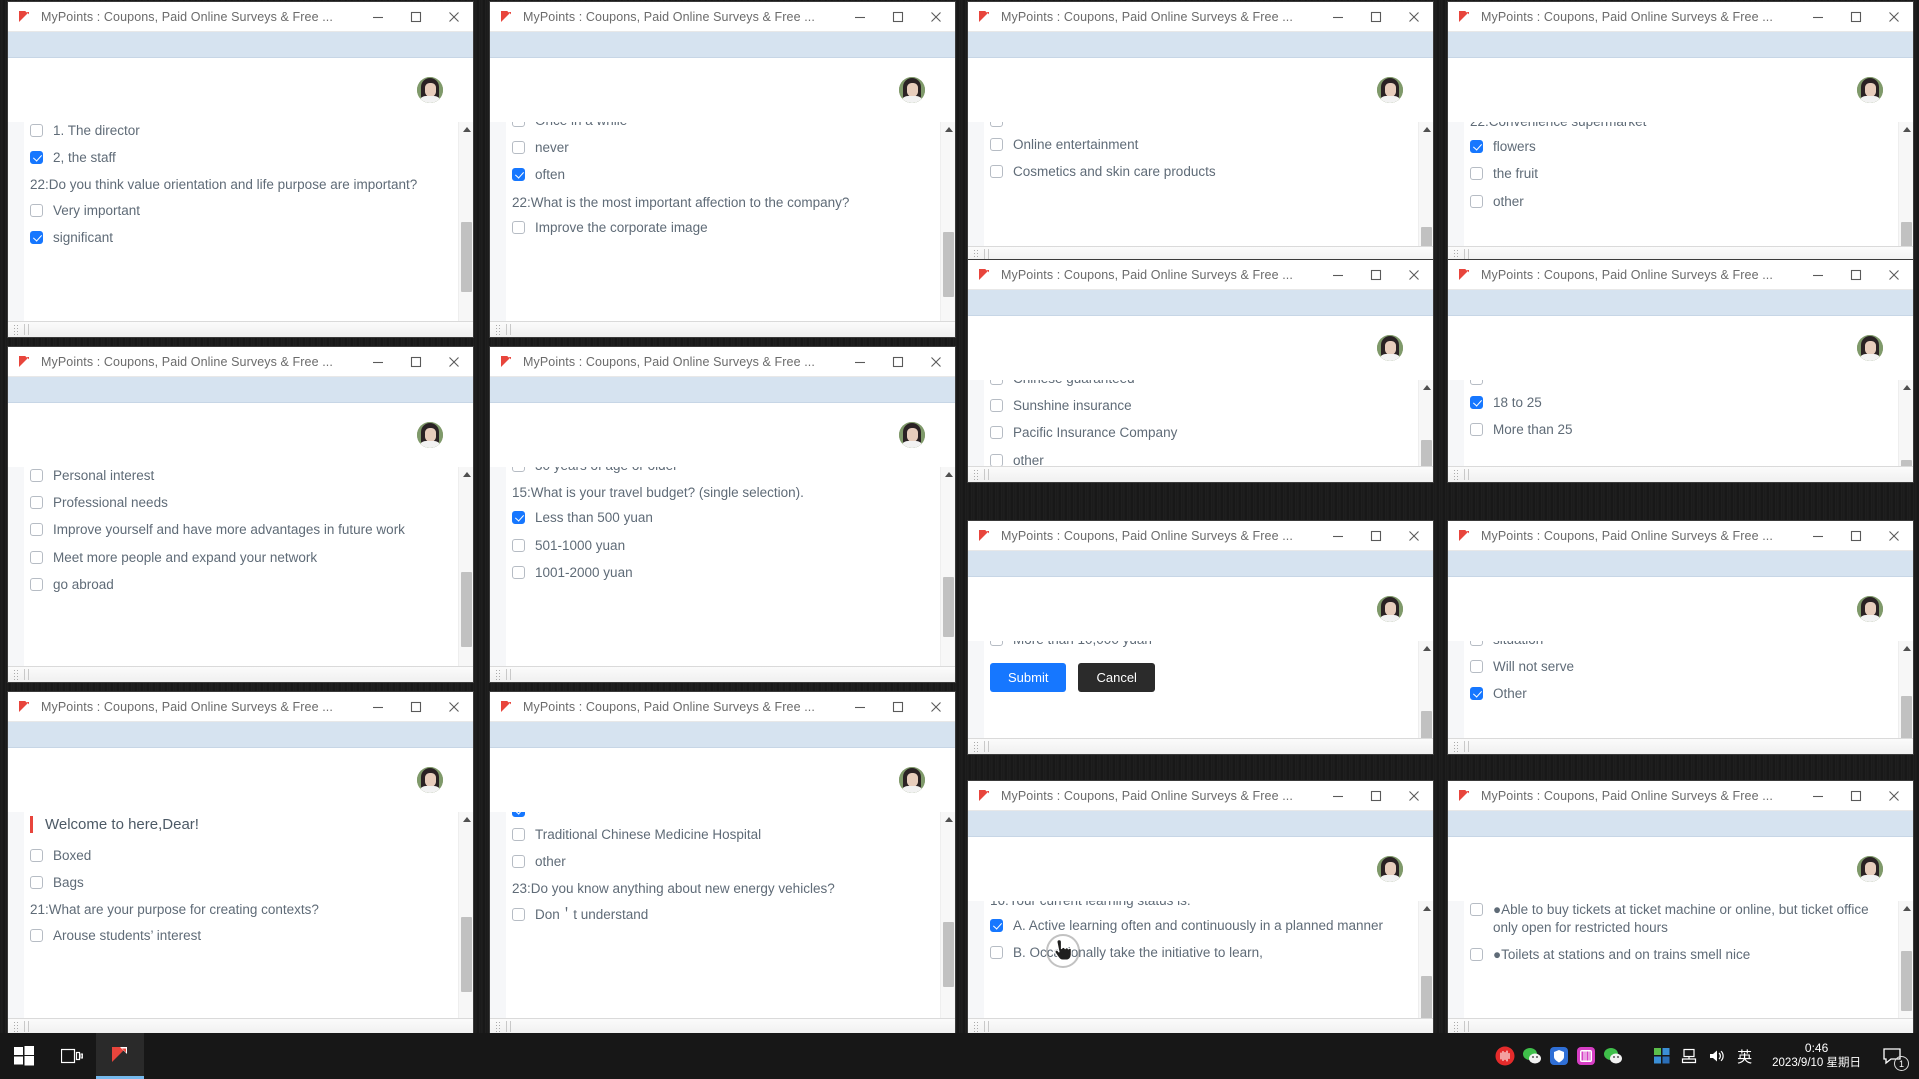 Image resolution: width=1919 pixels, height=1079 pixels. What do you see at coordinates (1678, 645) in the screenshot?
I see `option-row: situation` at bounding box center [1678, 645].